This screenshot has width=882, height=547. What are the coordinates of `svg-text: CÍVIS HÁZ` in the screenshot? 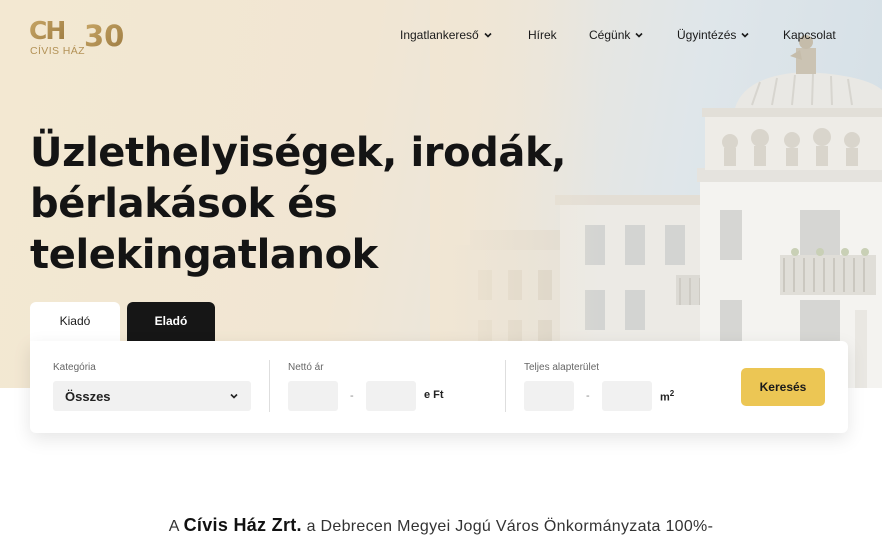 It's located at (57, 50).